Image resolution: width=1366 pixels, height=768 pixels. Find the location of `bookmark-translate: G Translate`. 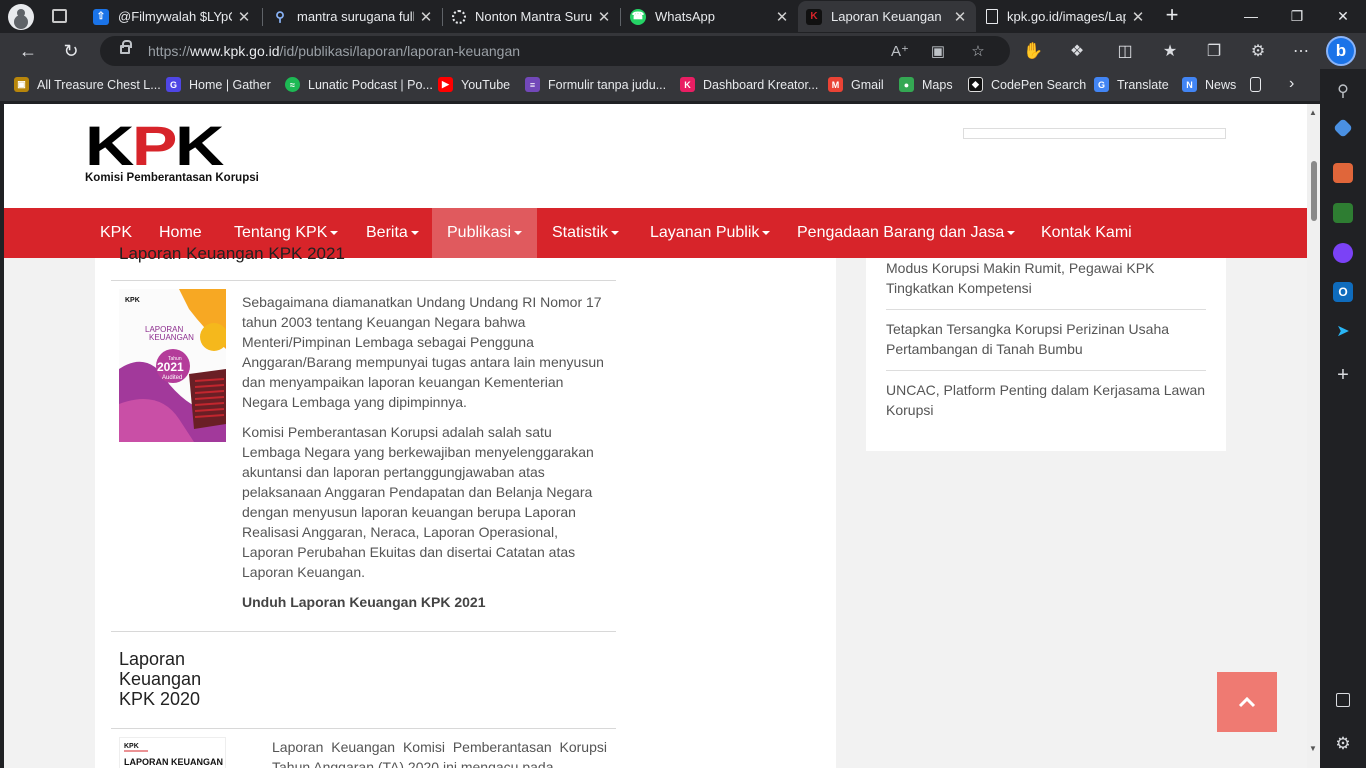

bookmark-translate: G Translate is located at coordinates (1131, 84).